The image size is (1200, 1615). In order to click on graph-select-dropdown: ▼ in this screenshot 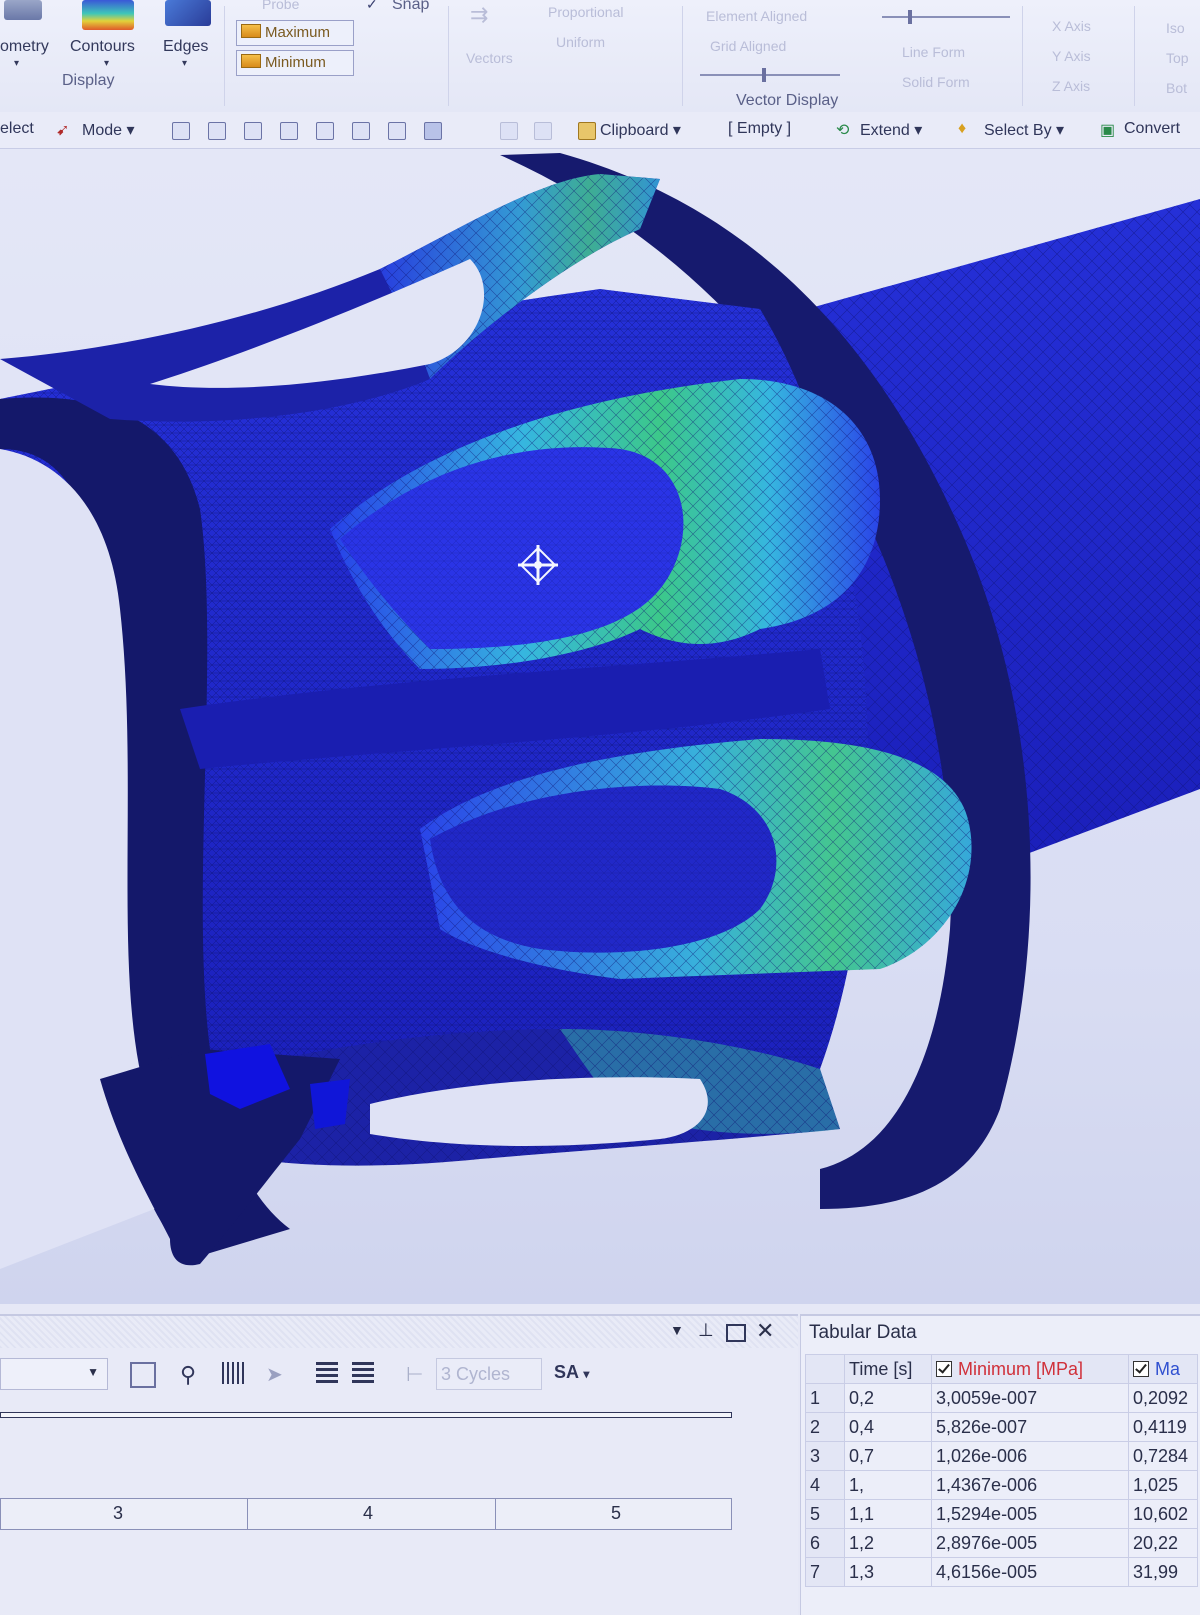, I will do `click(54, 1374)`.